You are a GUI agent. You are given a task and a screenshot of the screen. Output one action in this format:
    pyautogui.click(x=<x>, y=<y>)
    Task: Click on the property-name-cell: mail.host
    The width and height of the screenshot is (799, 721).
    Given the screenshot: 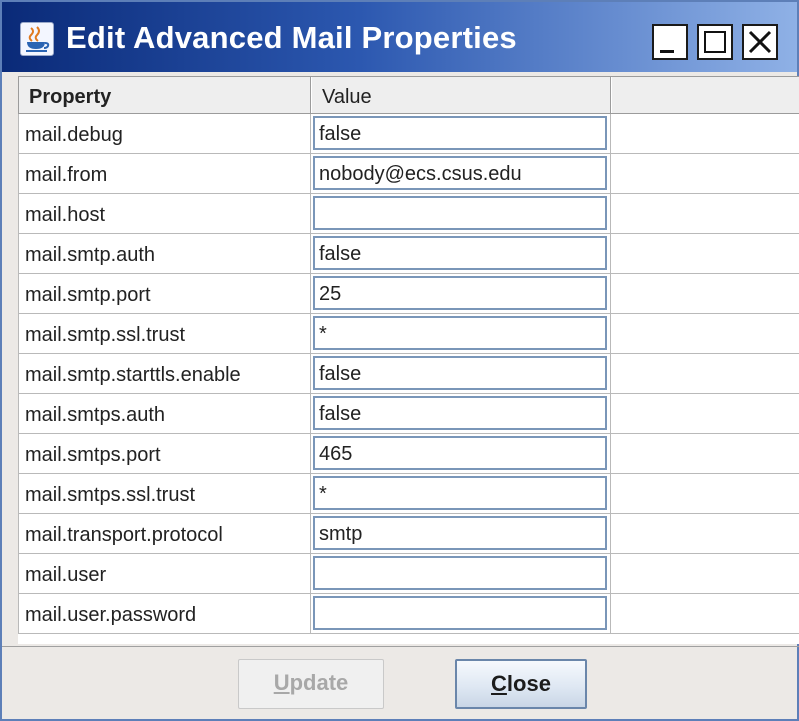 What is the action you would take?
    pyautogui.click(x=164, y=214)
    